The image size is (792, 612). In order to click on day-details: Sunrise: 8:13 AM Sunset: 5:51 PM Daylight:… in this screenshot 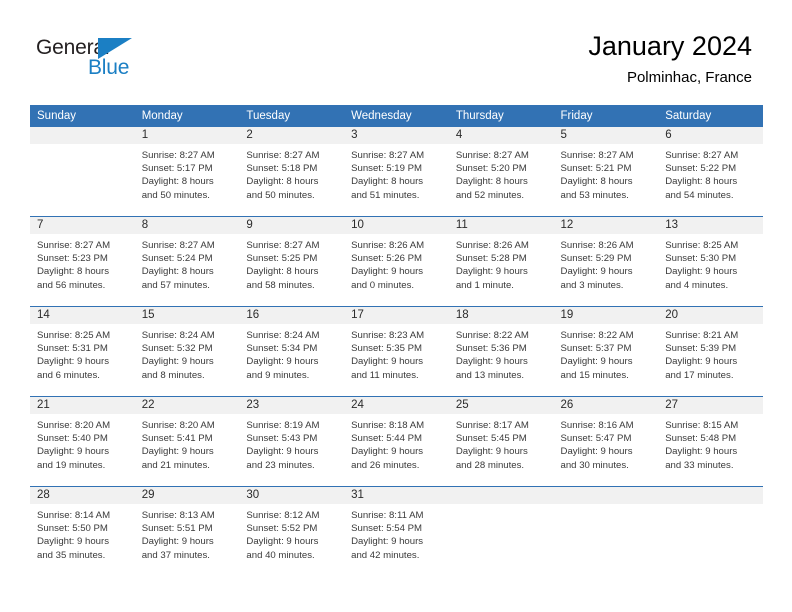, I will do `click(187, 533)`.